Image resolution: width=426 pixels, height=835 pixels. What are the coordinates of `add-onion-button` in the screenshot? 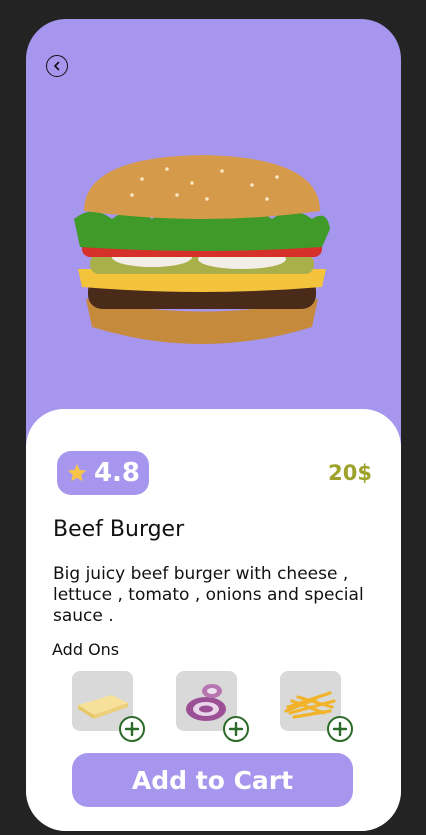 It's located at (236, 729).